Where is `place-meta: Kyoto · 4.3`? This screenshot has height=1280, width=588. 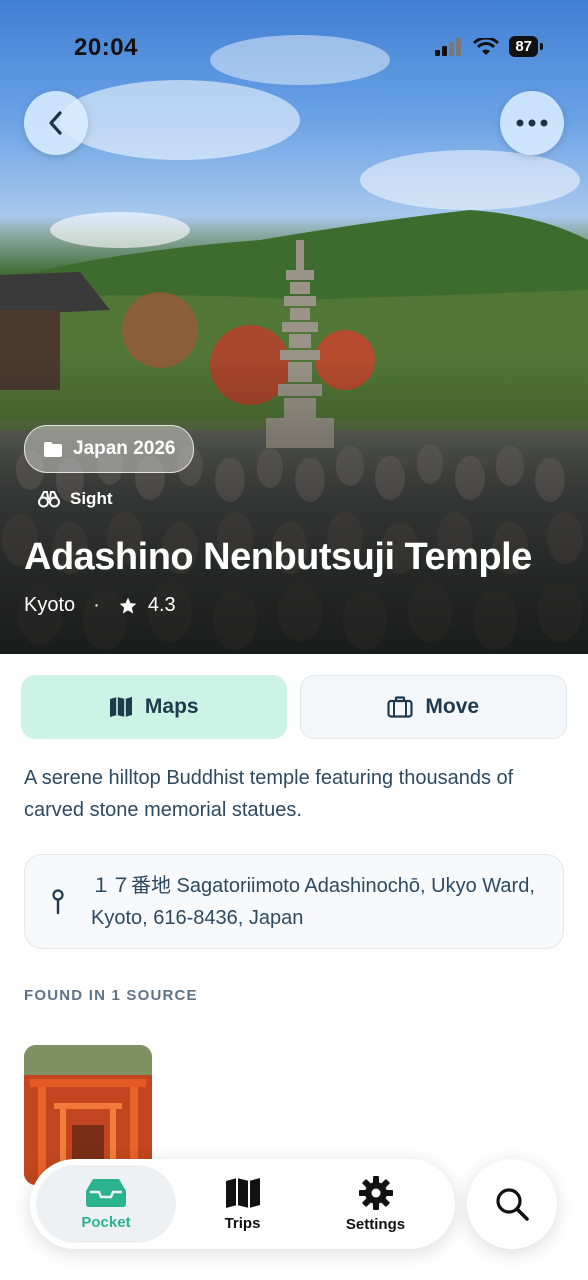
place-meta: Kyoto · 4.3 is located at coordinates (100, 605).